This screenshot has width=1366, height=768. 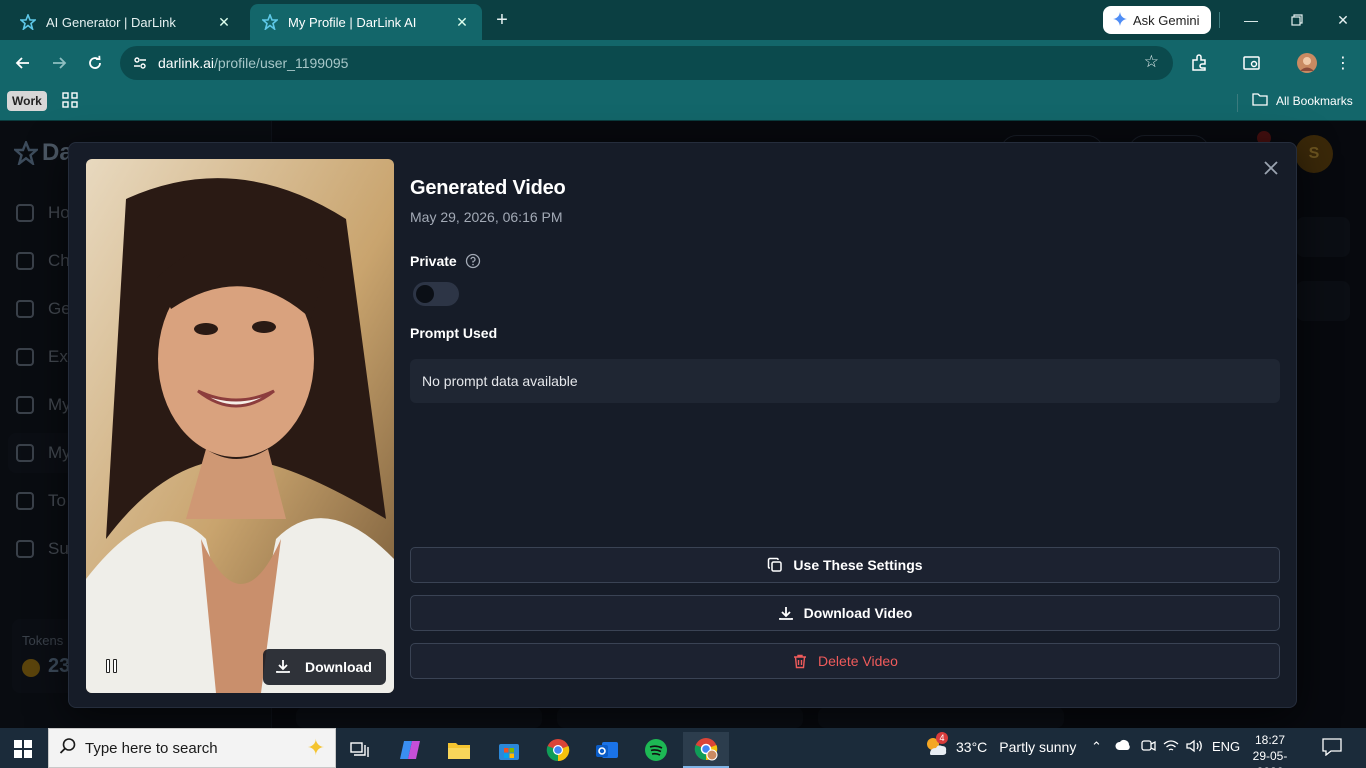 What do you see at coordinates (1271, 168) in the screenshot?
I see `close-icon` at bounding box center [1271, 168].